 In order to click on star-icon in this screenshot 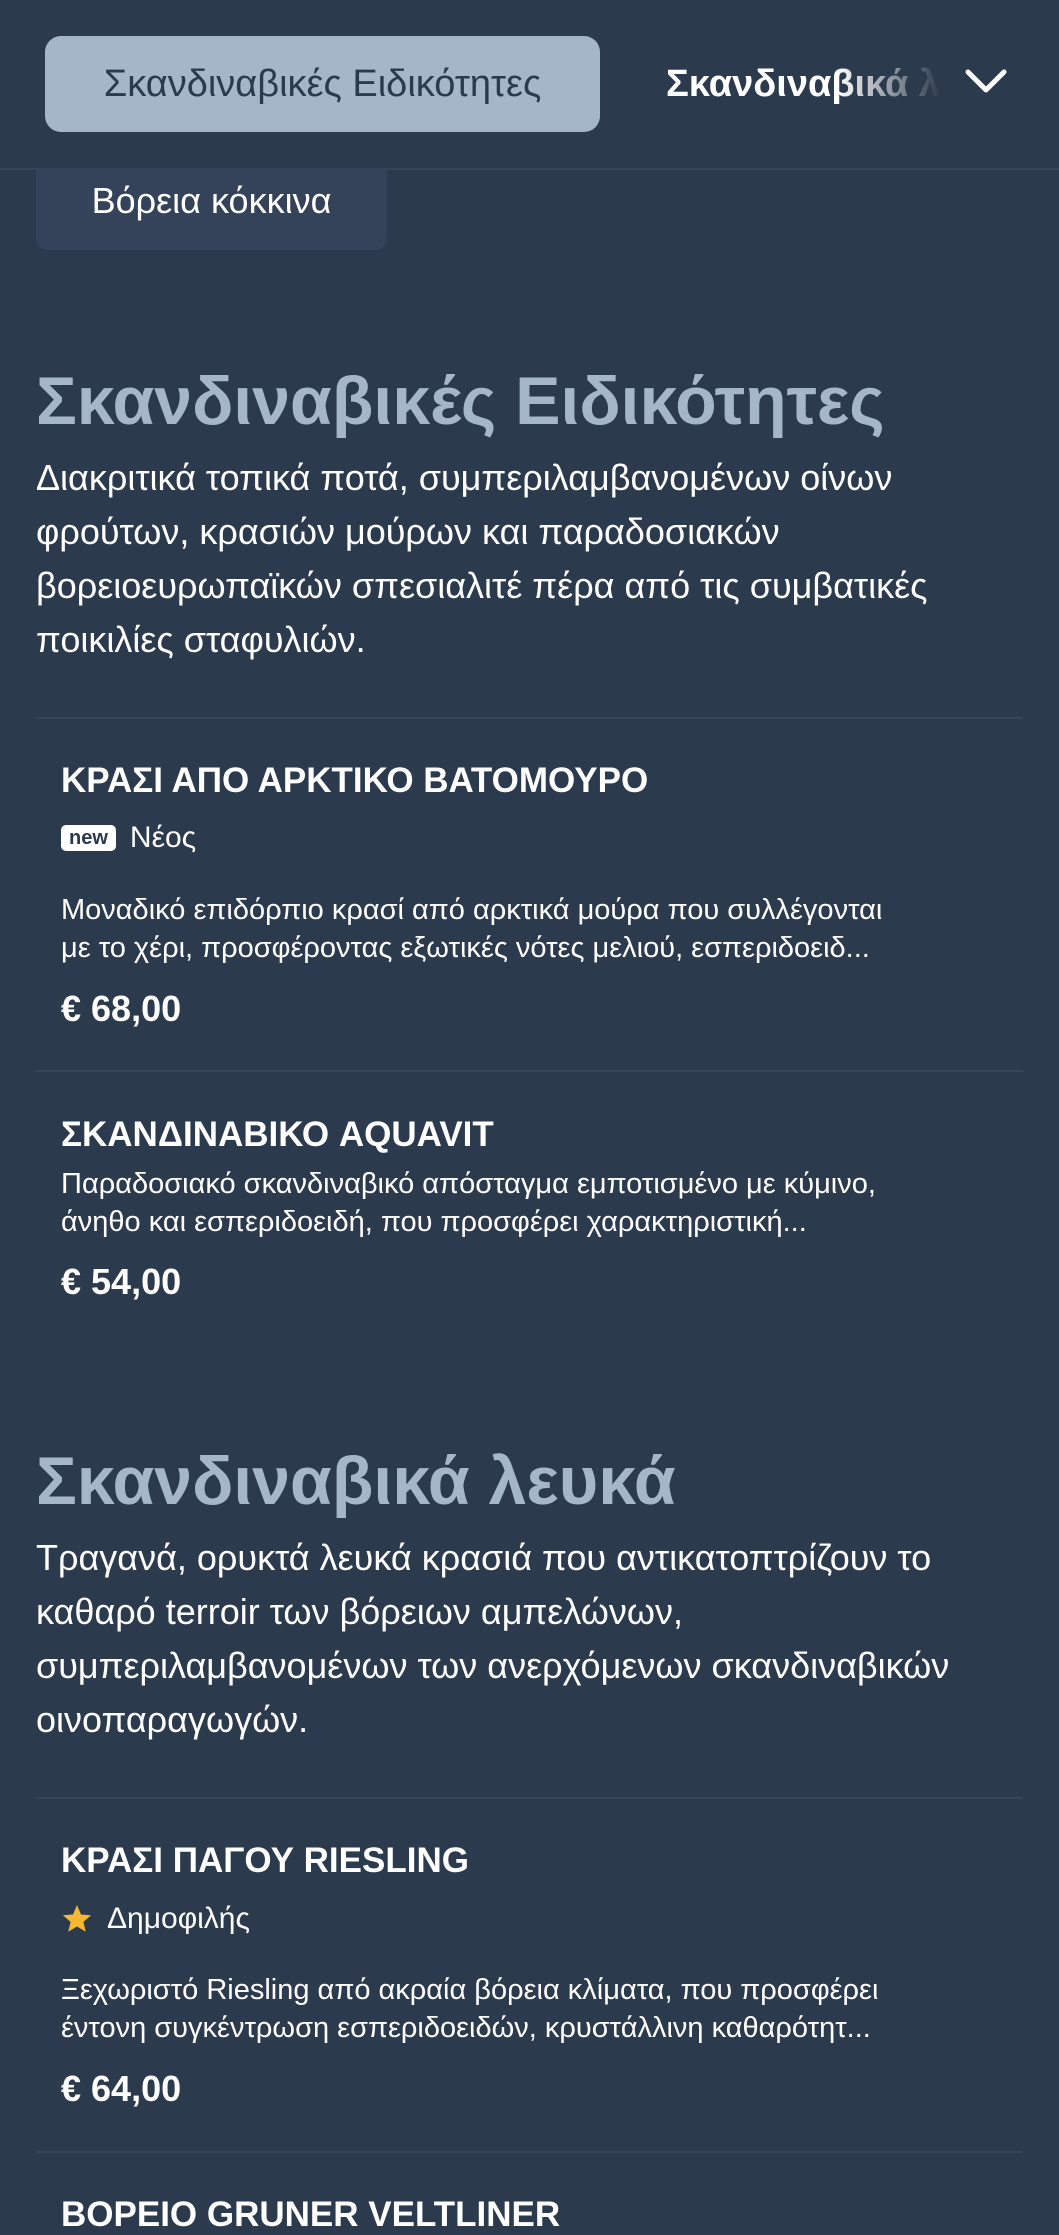, I will do `click(77, 1918)`.